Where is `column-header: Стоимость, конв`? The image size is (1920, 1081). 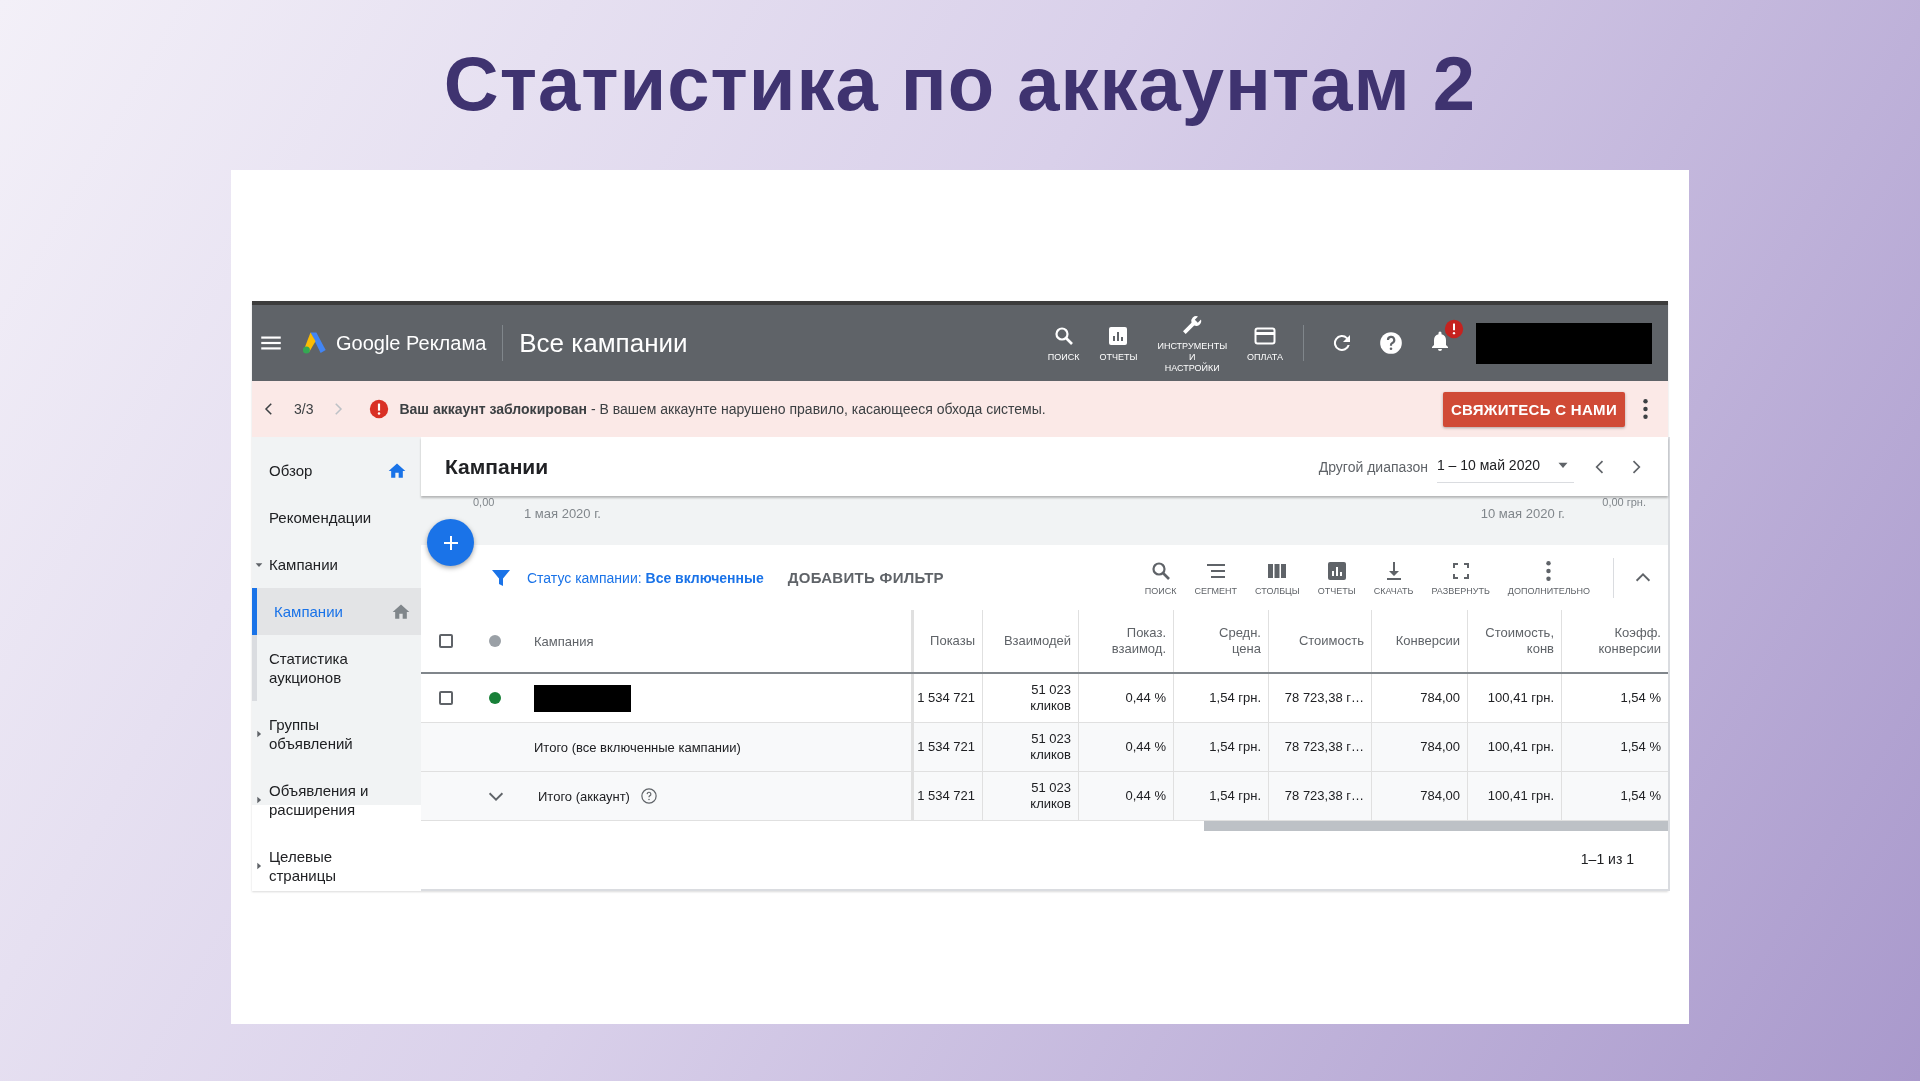 column-header: Стоимость, конв is located at coordinates (1514, 641).